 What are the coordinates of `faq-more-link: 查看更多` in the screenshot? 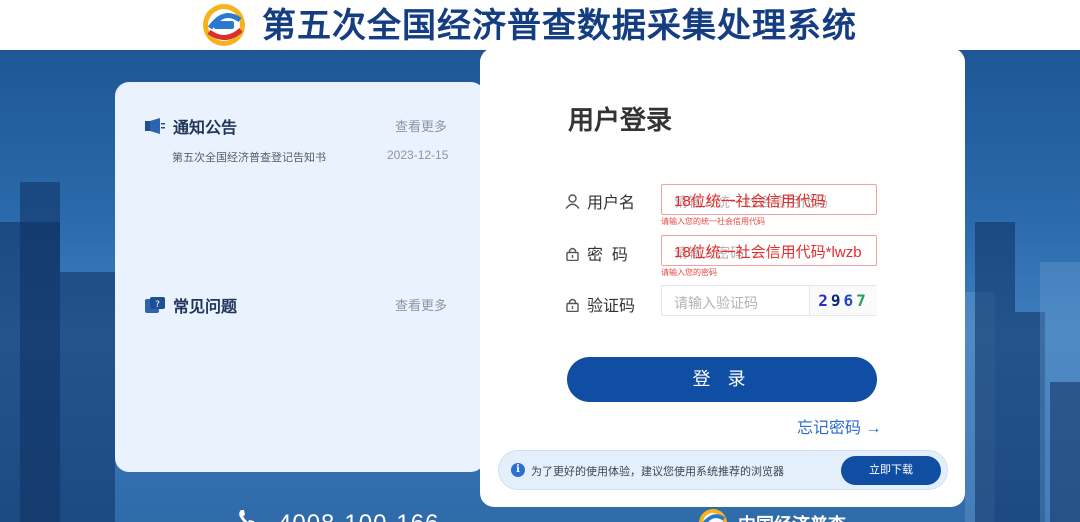 It's located at (421, 304).